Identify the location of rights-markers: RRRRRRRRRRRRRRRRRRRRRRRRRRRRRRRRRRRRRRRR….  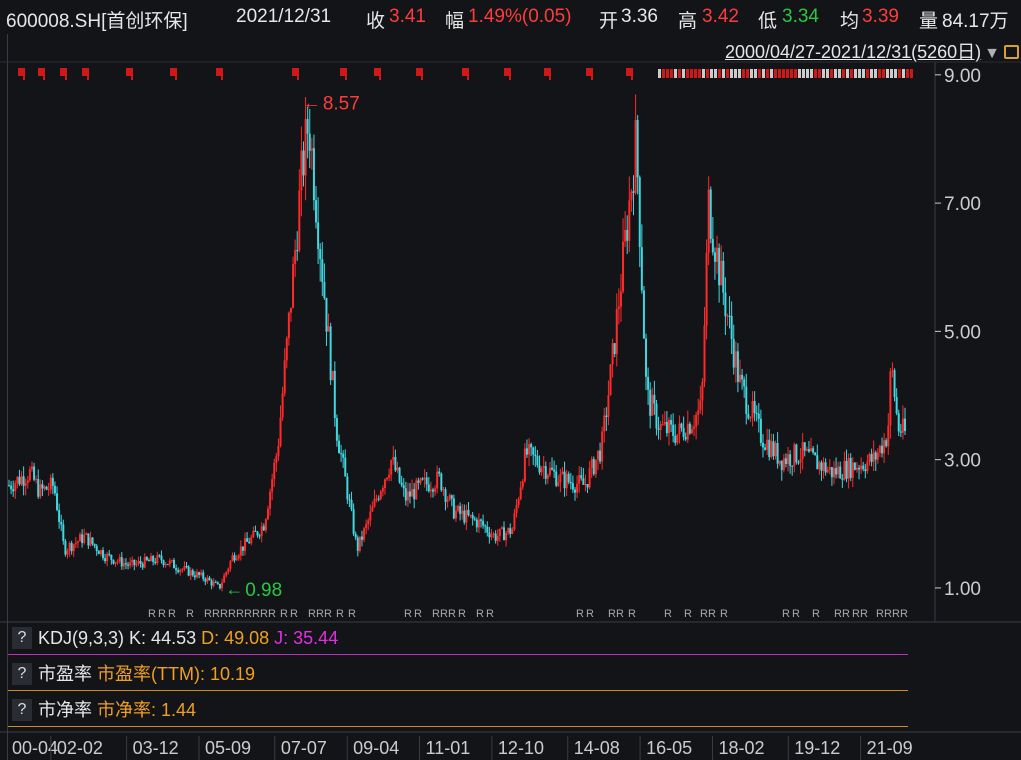
(528, 614).